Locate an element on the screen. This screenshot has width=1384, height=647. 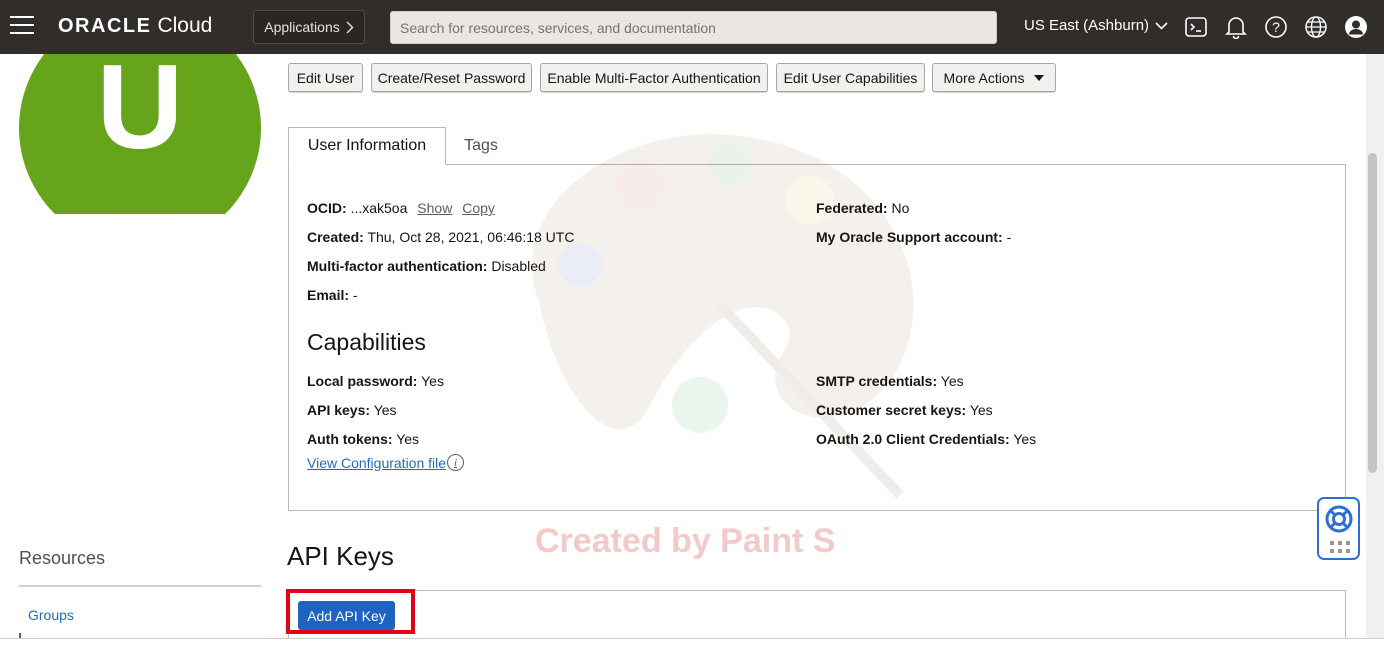
region-label: US East (Ashburn) is located at coordinates (1087, 25).